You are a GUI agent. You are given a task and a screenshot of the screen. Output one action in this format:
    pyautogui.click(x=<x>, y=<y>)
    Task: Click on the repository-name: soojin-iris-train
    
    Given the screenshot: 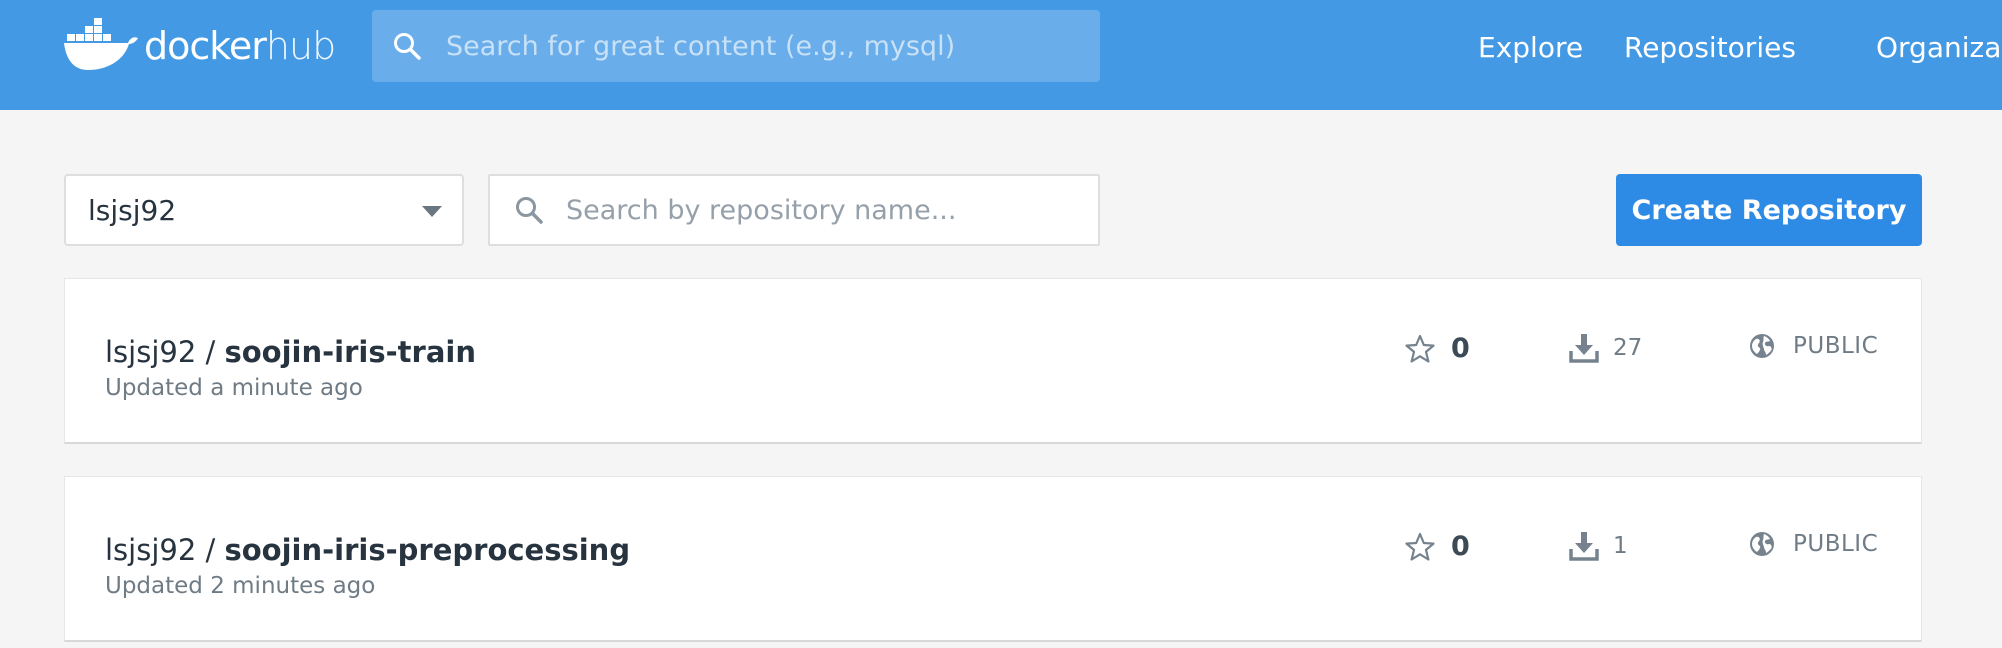 What is the action you would take?
    pyautogui.click(x=350, y=352)
    